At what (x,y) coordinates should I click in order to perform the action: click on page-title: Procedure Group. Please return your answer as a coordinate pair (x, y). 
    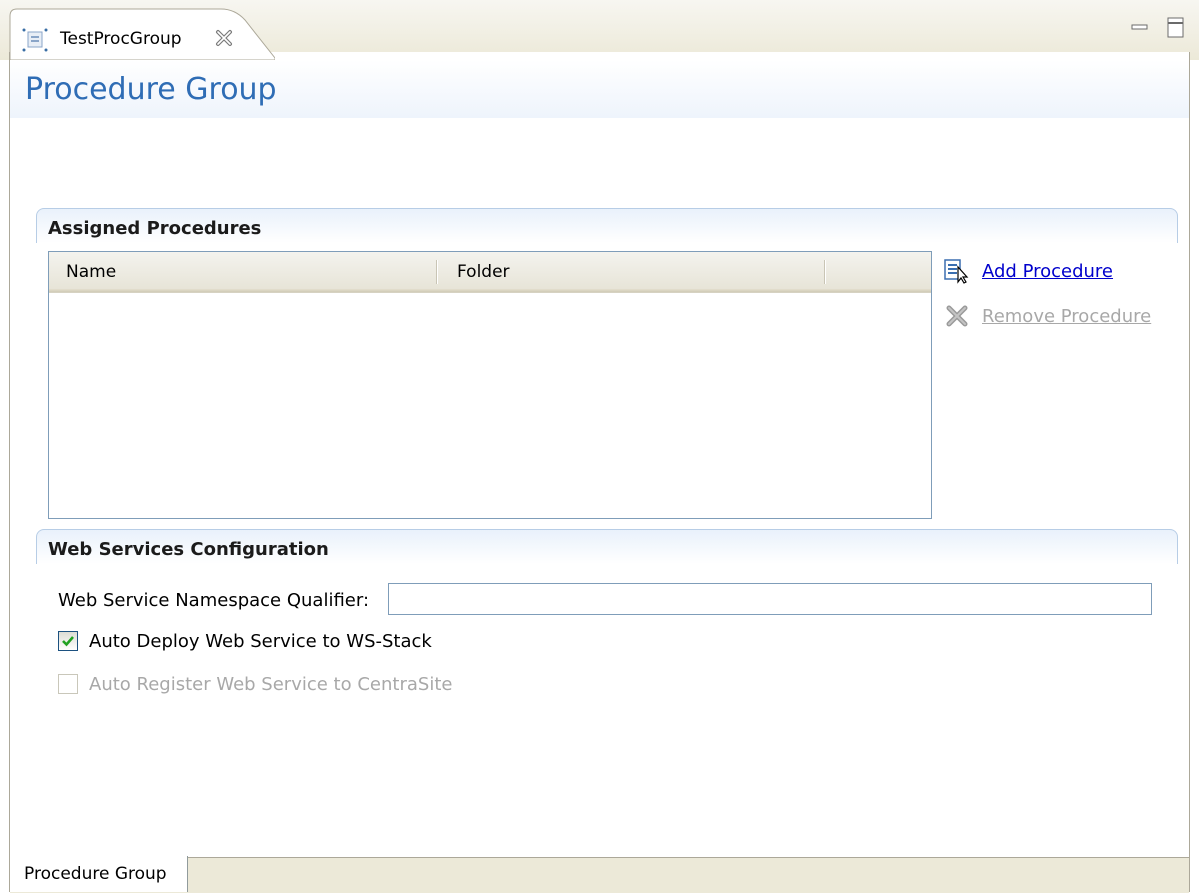
    Looking at the image, I should click on (151, 89).